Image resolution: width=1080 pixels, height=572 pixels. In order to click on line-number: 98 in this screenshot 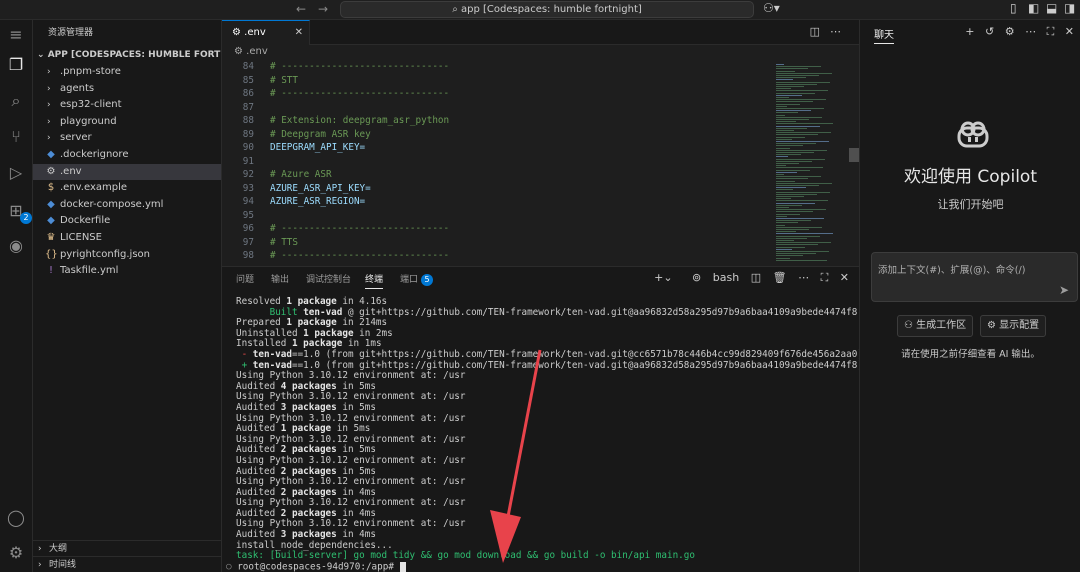, I will do `click(248, 255)`.